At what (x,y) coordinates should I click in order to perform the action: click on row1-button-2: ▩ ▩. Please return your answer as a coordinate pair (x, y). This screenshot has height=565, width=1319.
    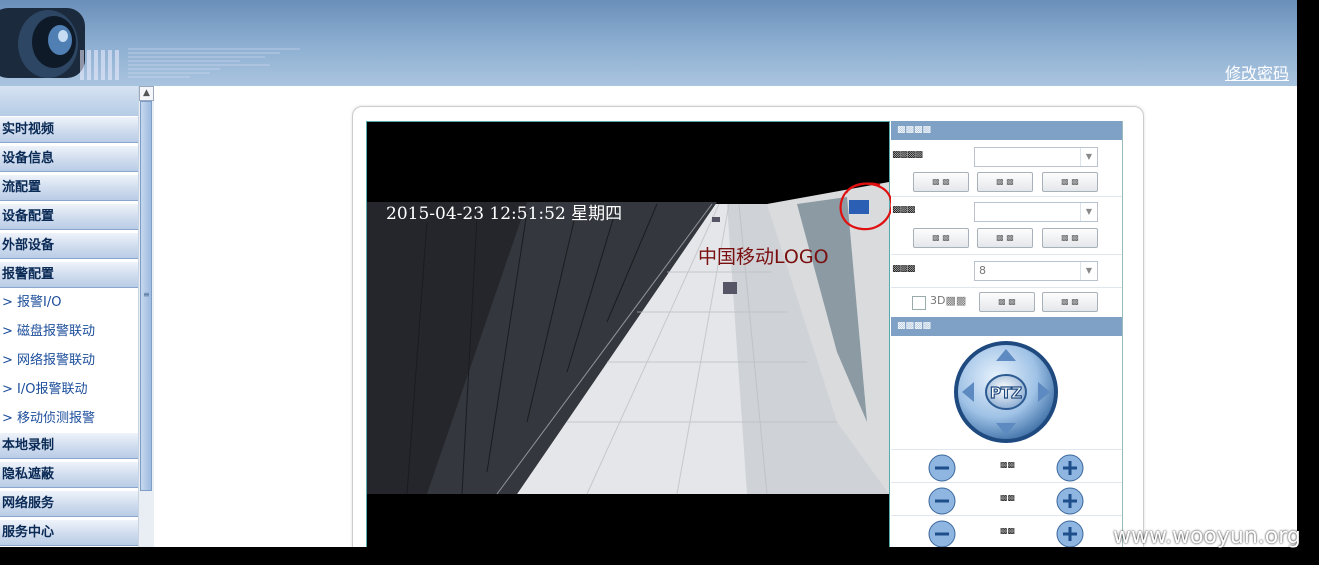
    Looking at the image, I should click on (1005, 182).